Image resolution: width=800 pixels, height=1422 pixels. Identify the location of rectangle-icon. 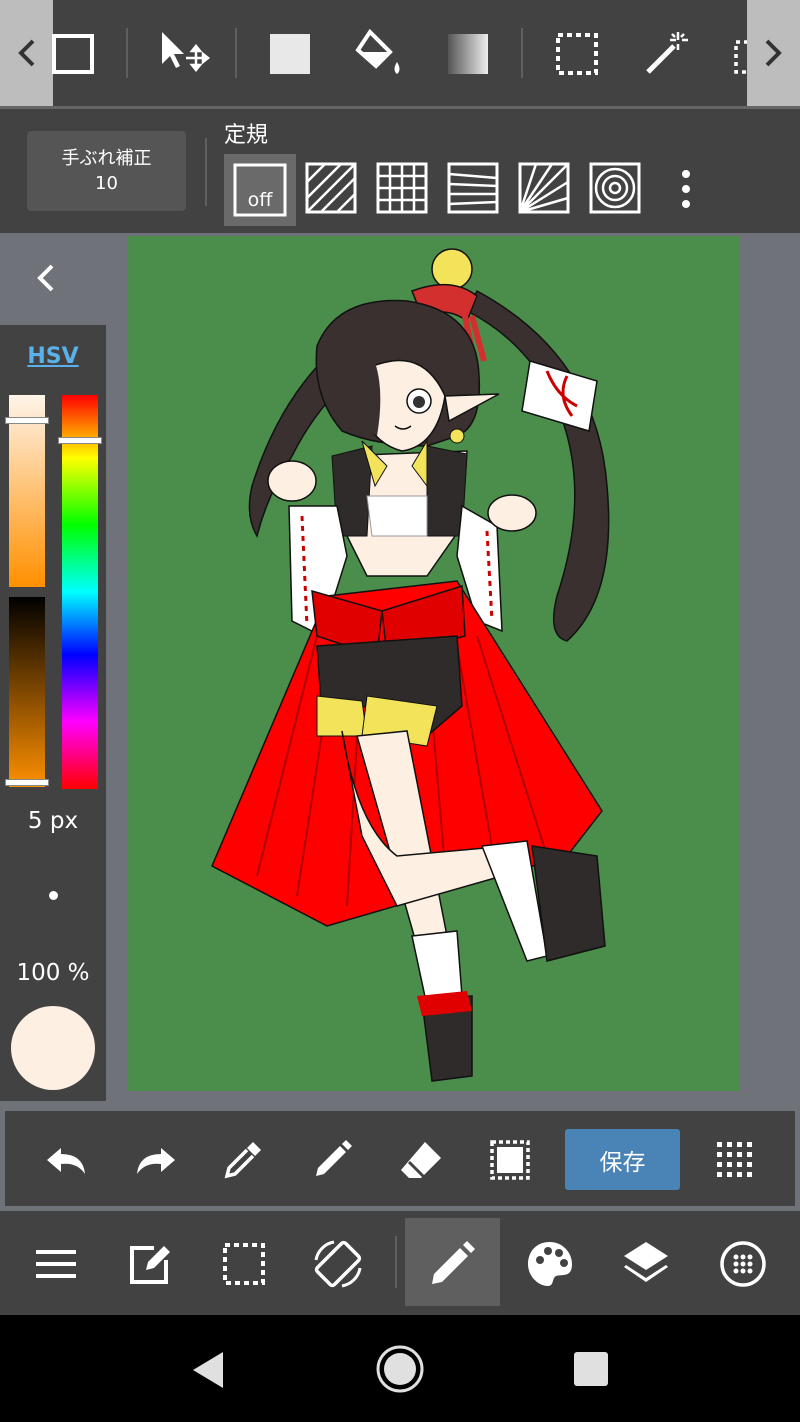
(73, 54).